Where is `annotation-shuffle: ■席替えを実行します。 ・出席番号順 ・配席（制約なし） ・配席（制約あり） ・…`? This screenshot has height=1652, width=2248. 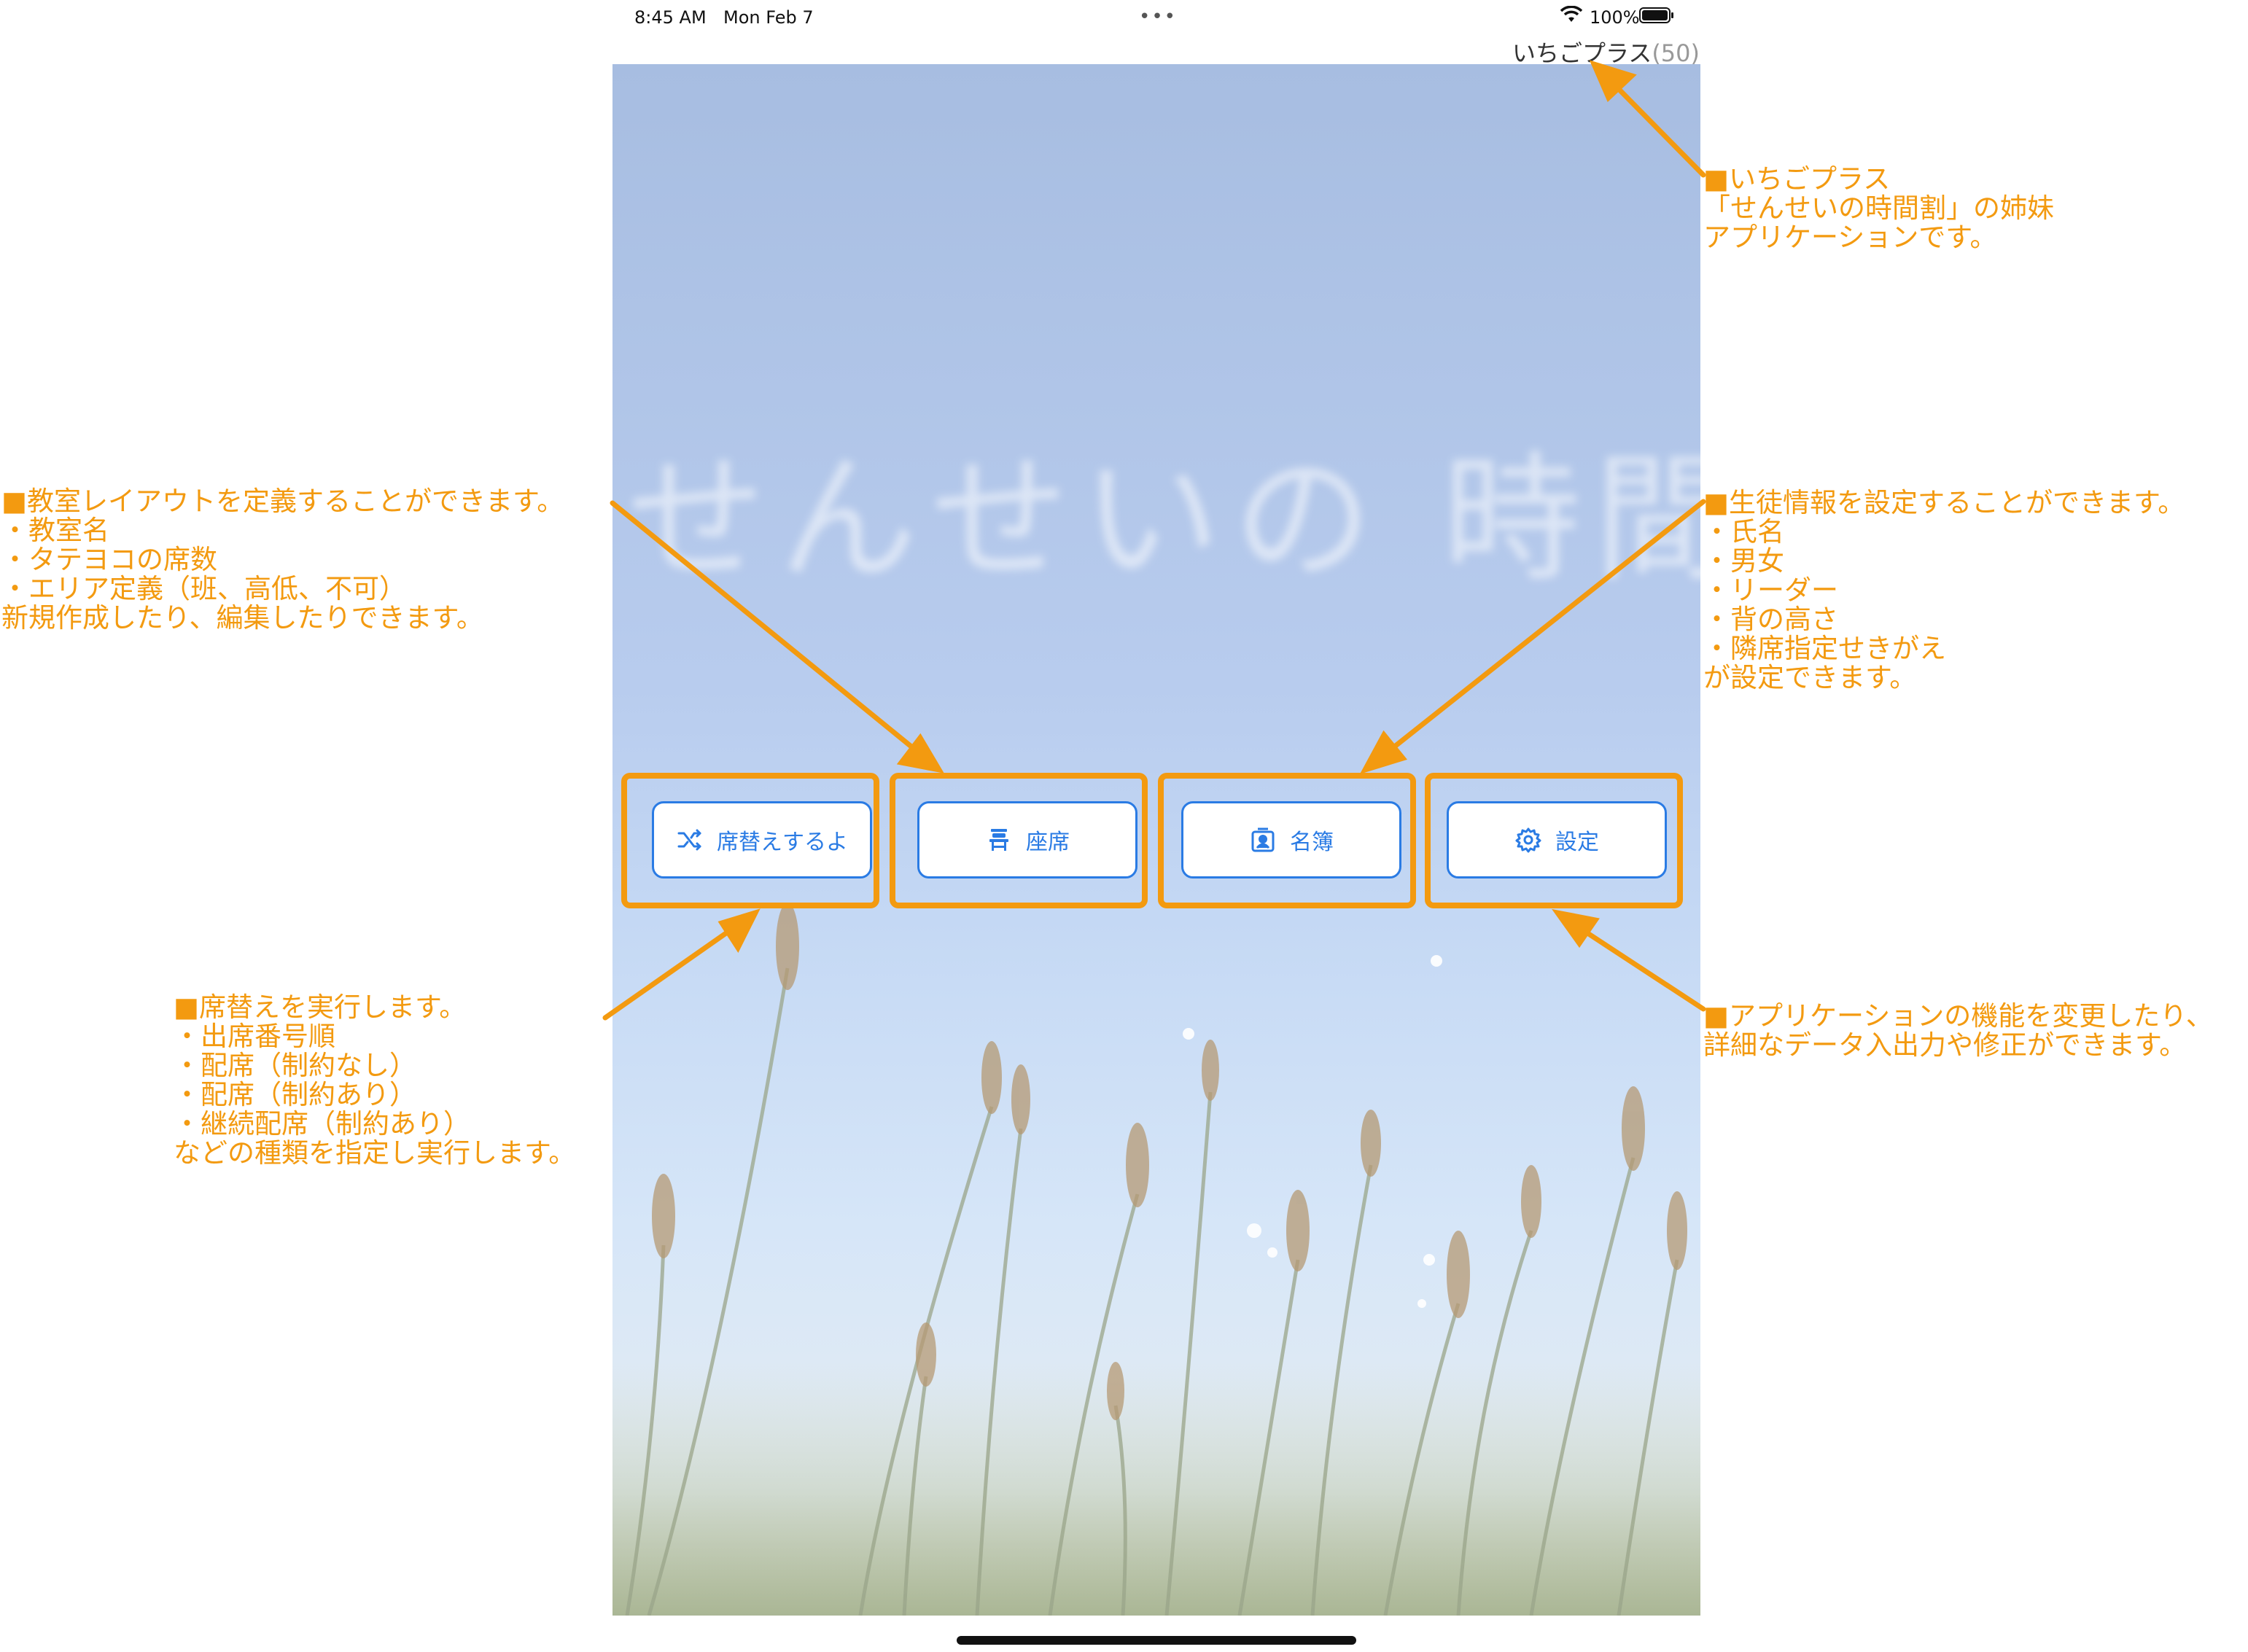
annotation-shuffle: ■席替えを実行します。 ・出席番号順 ・配席（制約なし） ・配席（制約あり） ・… is located at coordinates (375, 1080).